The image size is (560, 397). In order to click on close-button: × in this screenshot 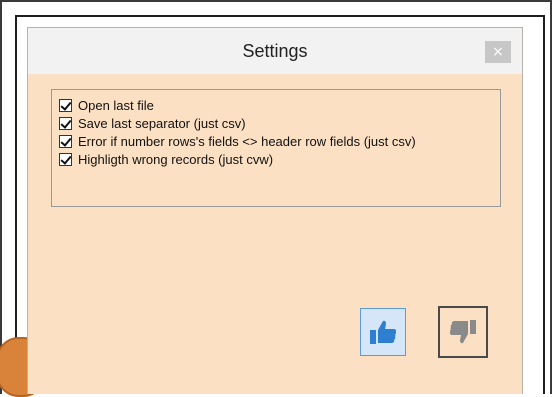, I will do `click(498, 52)`.